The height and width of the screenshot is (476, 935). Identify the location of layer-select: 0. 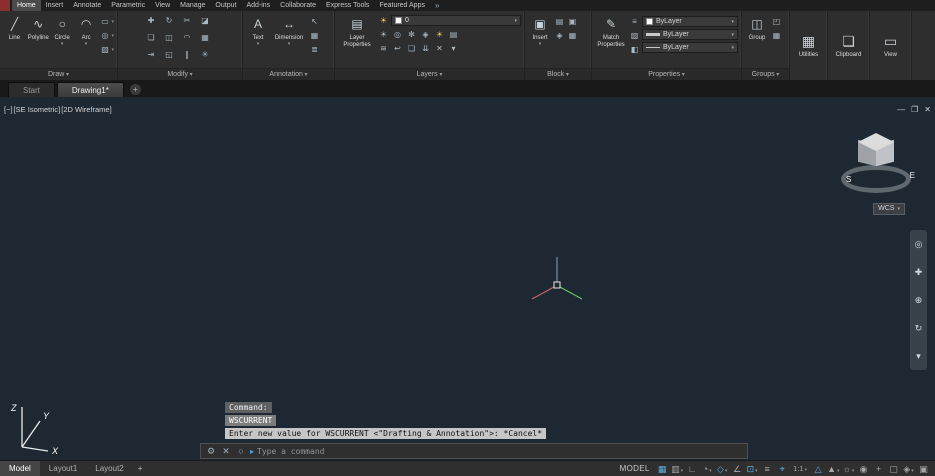
(456, 20).